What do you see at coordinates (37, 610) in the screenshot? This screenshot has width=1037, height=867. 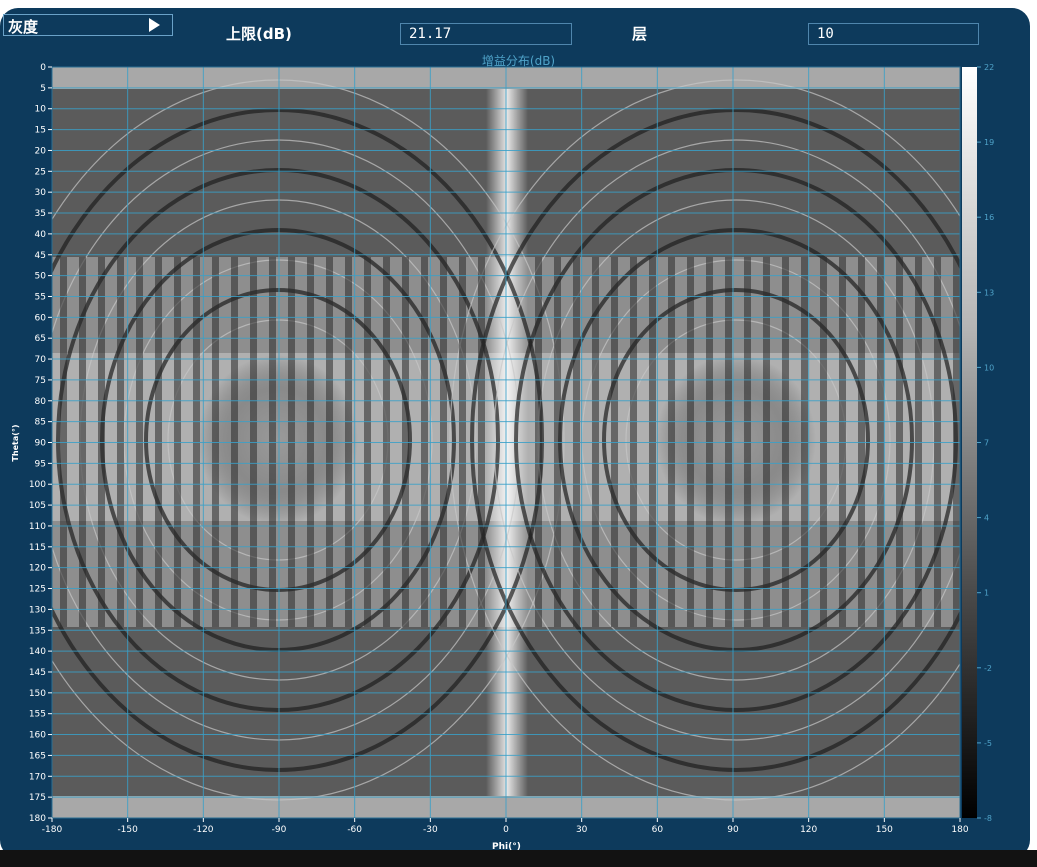 I see `y-tick-label: 130` at bounding box center [37, 610].